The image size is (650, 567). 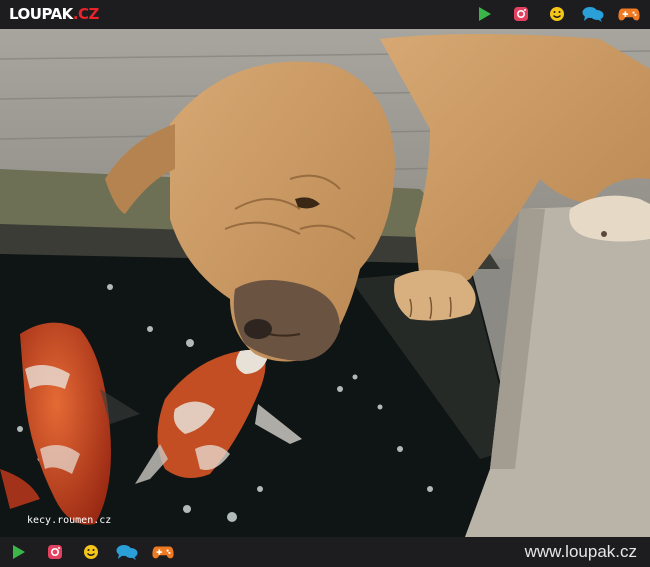 What do you see at coordinates (86, 14) in the screenshot?
I see `logo-accent-text: .CZ` at bounding box center [86, 14].